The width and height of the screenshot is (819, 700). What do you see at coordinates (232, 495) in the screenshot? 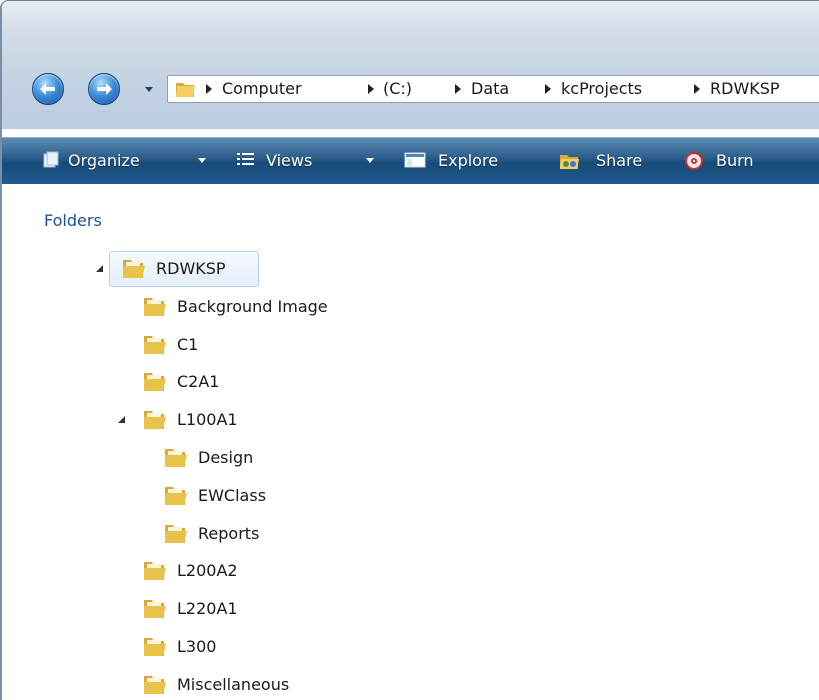
I see `tree-item-label: EWClass` at bounding box center [232, 495].